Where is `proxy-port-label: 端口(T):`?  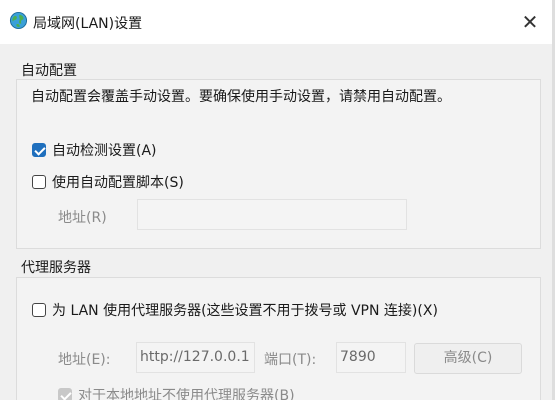 proxy-port-label: 端口(T): is located at coordinates (290, 360).